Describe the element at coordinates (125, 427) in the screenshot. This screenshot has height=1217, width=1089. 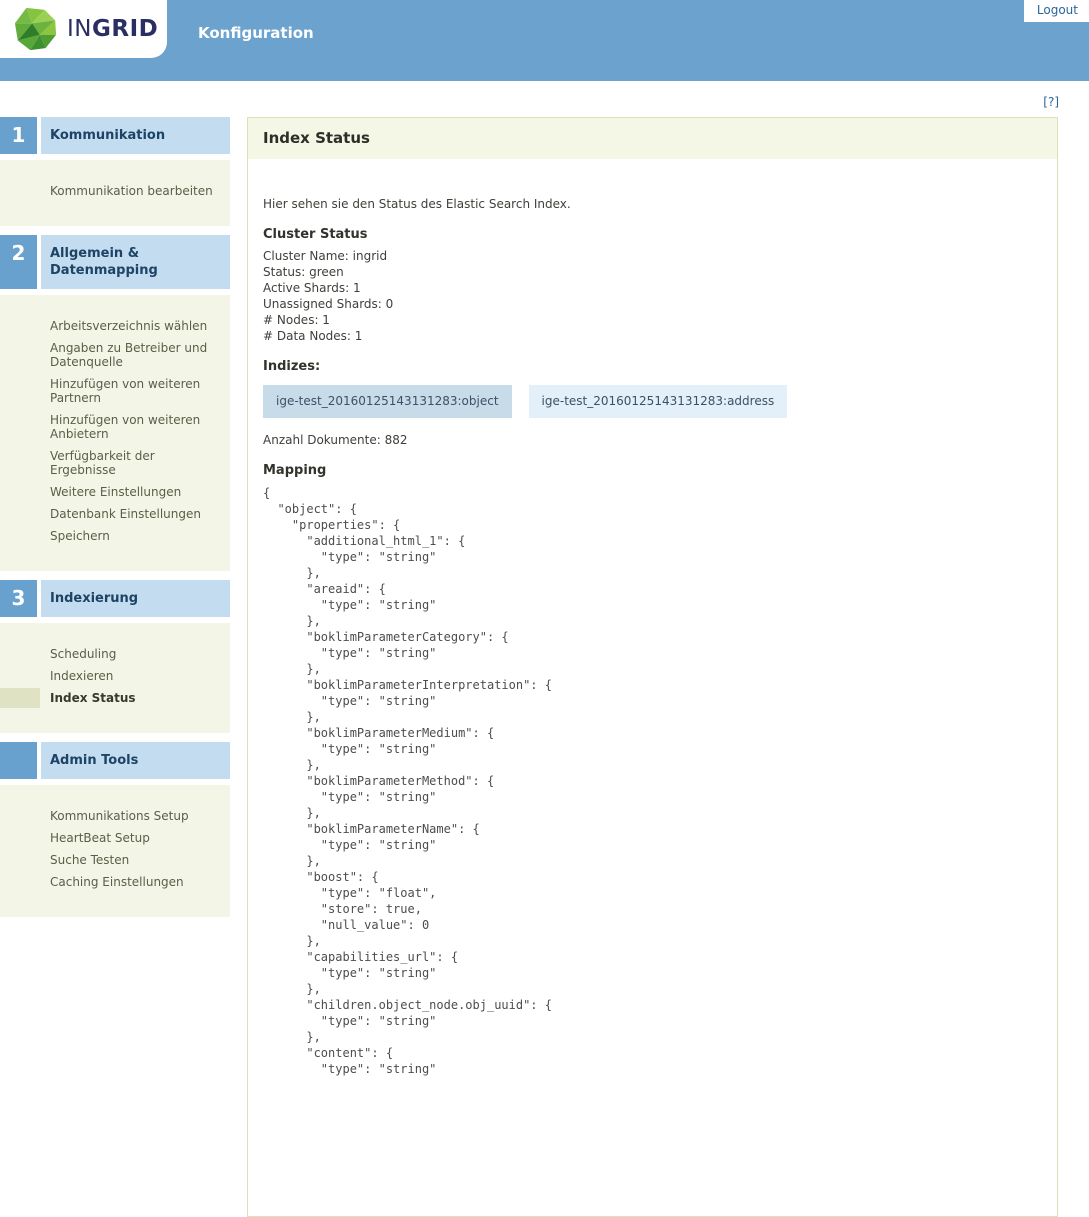
I see `sidebar-item-label: Hinzufügen von weiteren Anbietern` at that location.